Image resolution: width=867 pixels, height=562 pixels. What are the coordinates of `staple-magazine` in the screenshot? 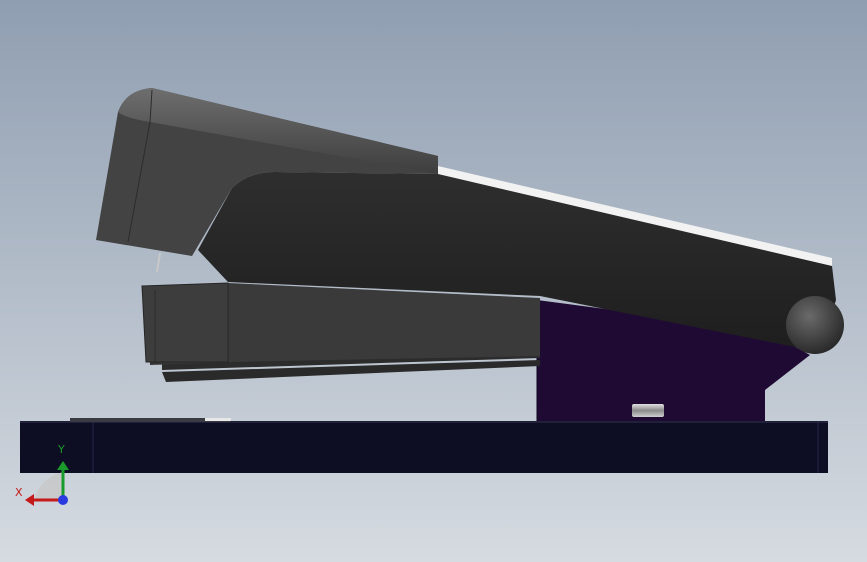 It's located at (340, 332).